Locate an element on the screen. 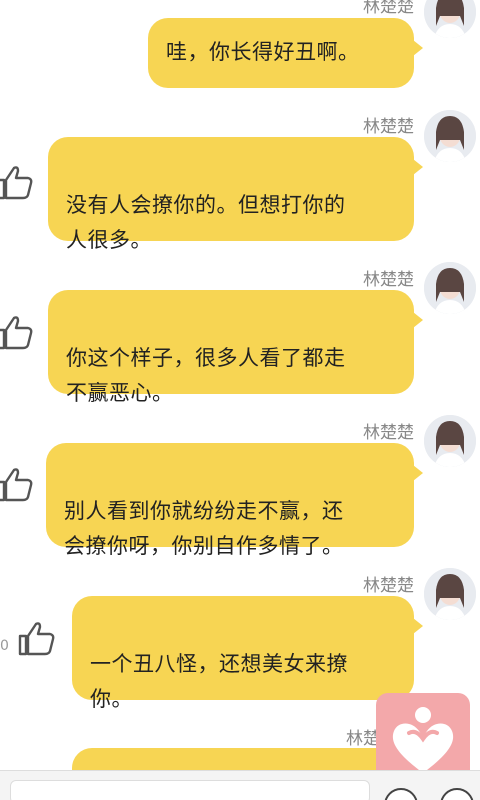 Image resolution: width=480 pixels, height=800 pixels. message-bubble: 别人看到你就纷纷走不赢，还 会撩你呀，你别自作多情了。 is located at coordinates (234, 500).